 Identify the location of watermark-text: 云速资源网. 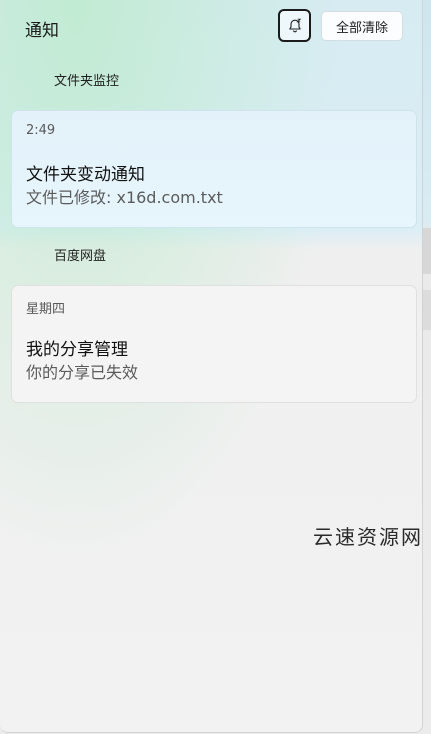
(368, 537).